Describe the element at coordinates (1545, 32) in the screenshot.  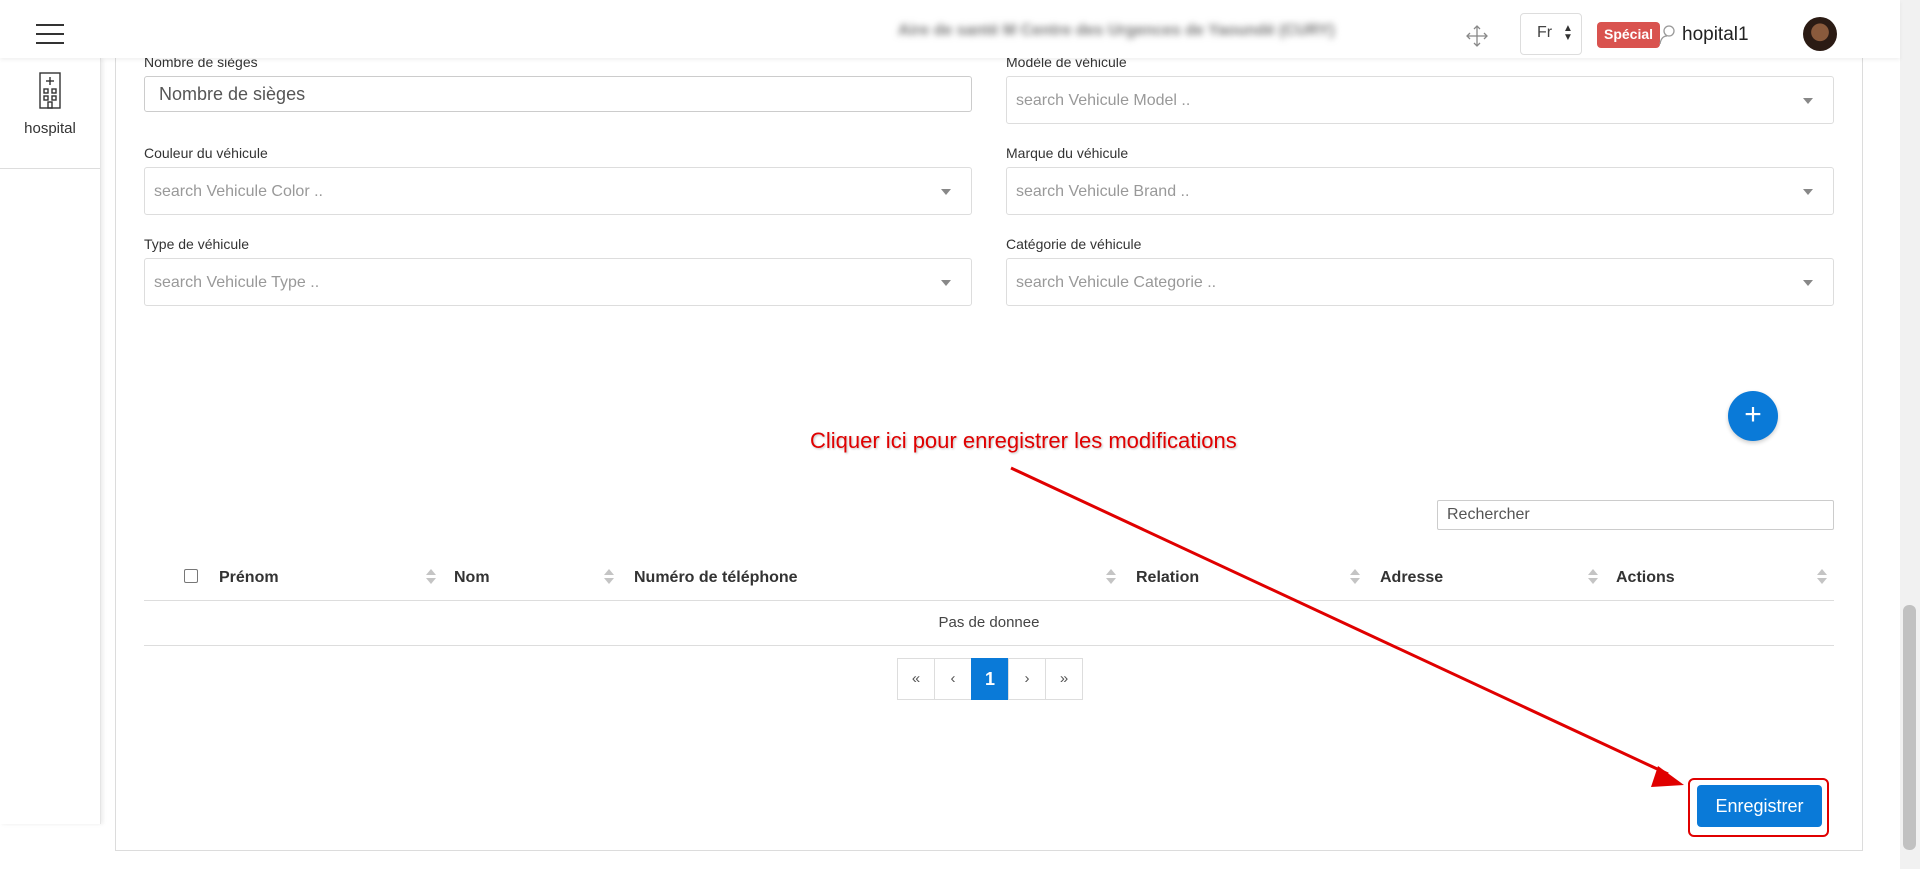
I see `language-value: Fr` at that location.